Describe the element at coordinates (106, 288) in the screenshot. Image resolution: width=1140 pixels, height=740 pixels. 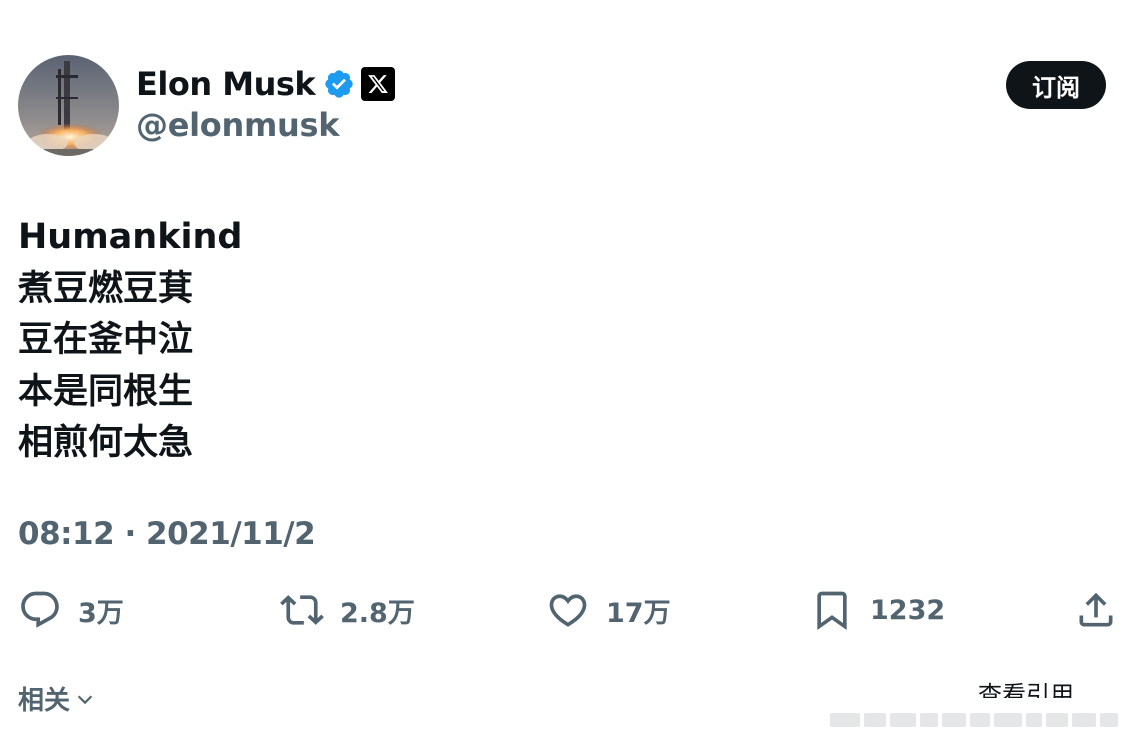
I see `tweet-line: 煮豆燃豆萁` at that location.